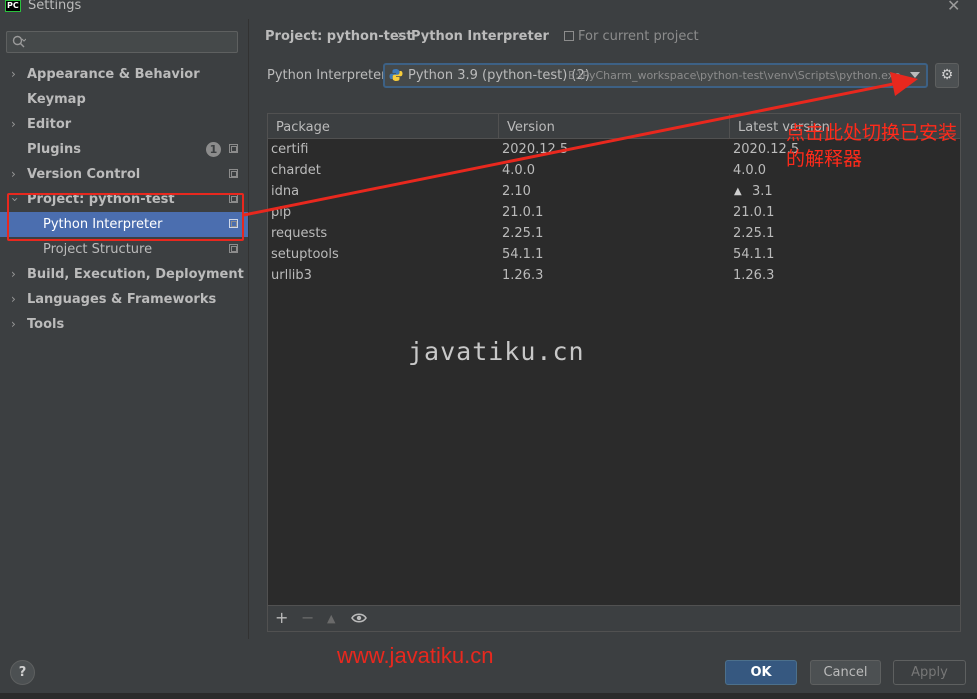  I want to click on sidebar-item-keymap: Keymap, so click(124, 99).